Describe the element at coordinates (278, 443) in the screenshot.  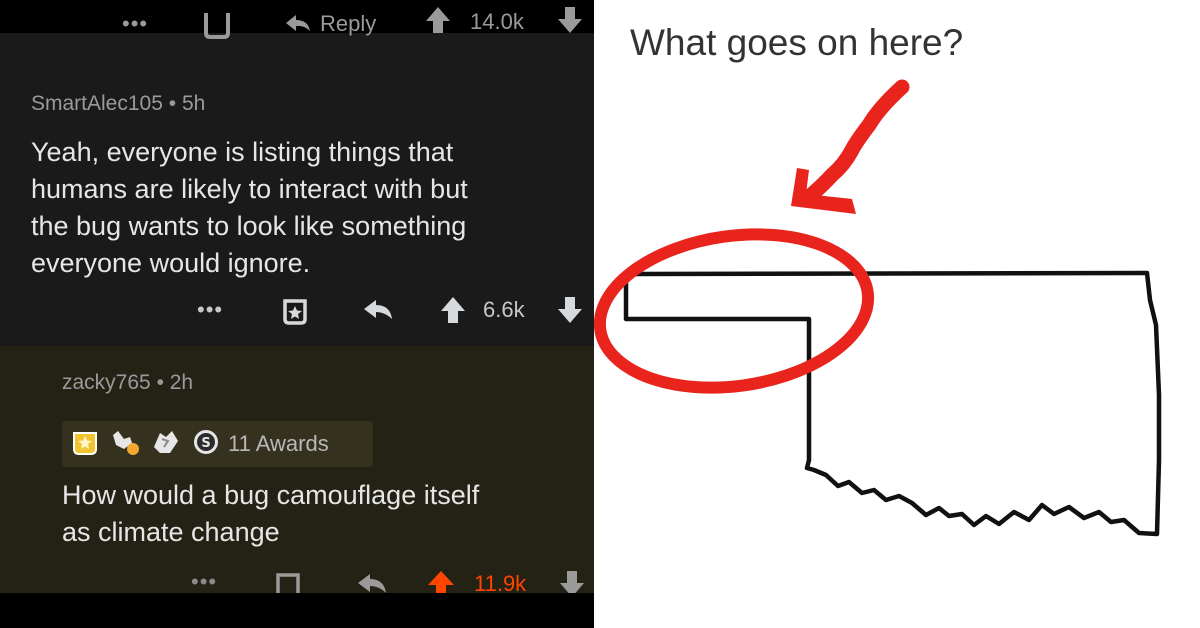
I see `awards-count: 11 Awards` at that location.